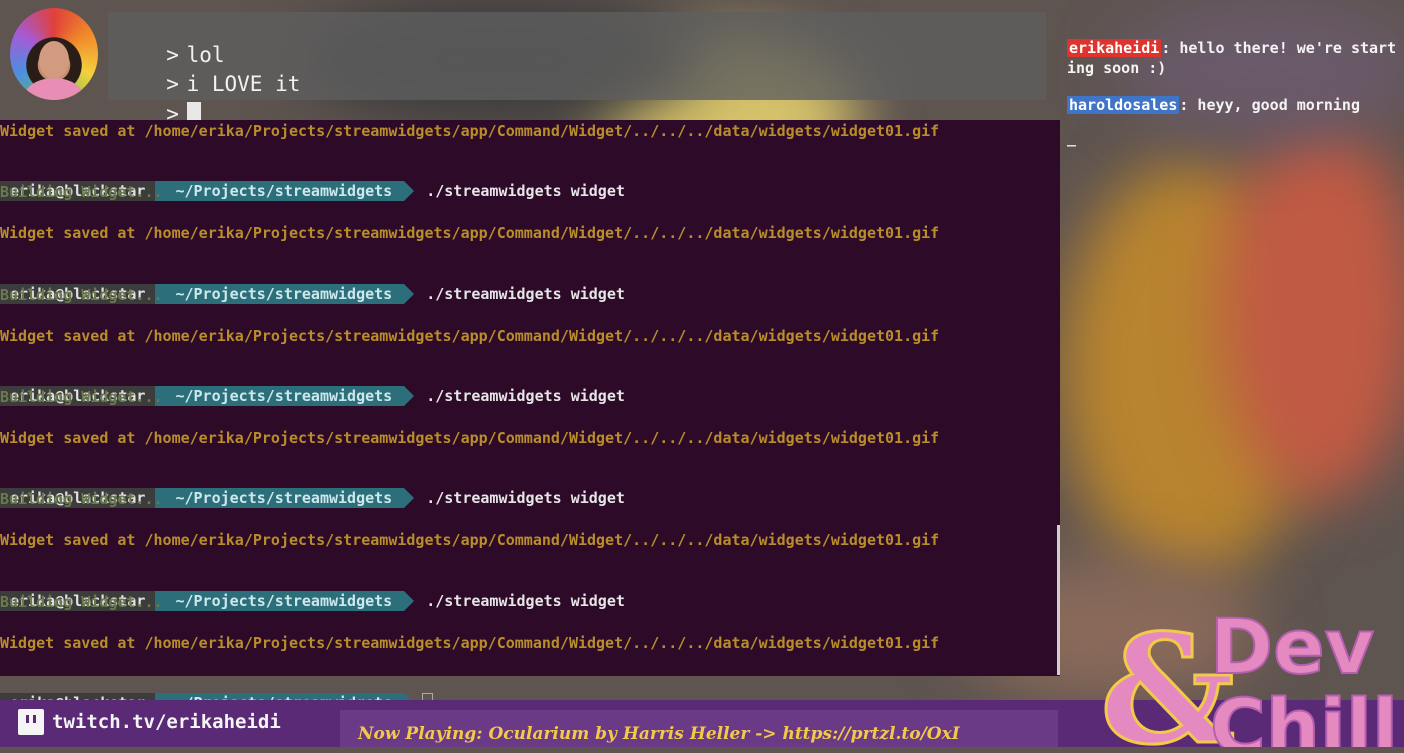 This screenshot has width=1404, height=753. Describe the element at coordinates (1058, 600) in the screenshot. I see `terminal-scrollbar` at that location.